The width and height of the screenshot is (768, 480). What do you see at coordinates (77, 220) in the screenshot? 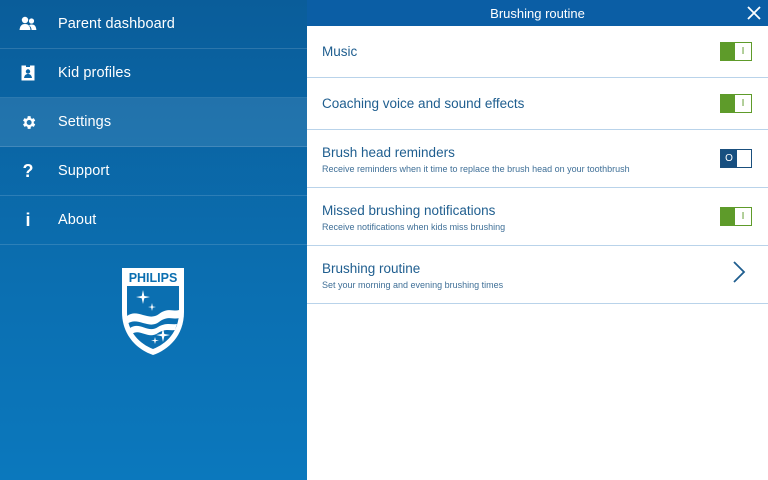
I see `sidebar-item-label: About` at bounding box center [77, 220].